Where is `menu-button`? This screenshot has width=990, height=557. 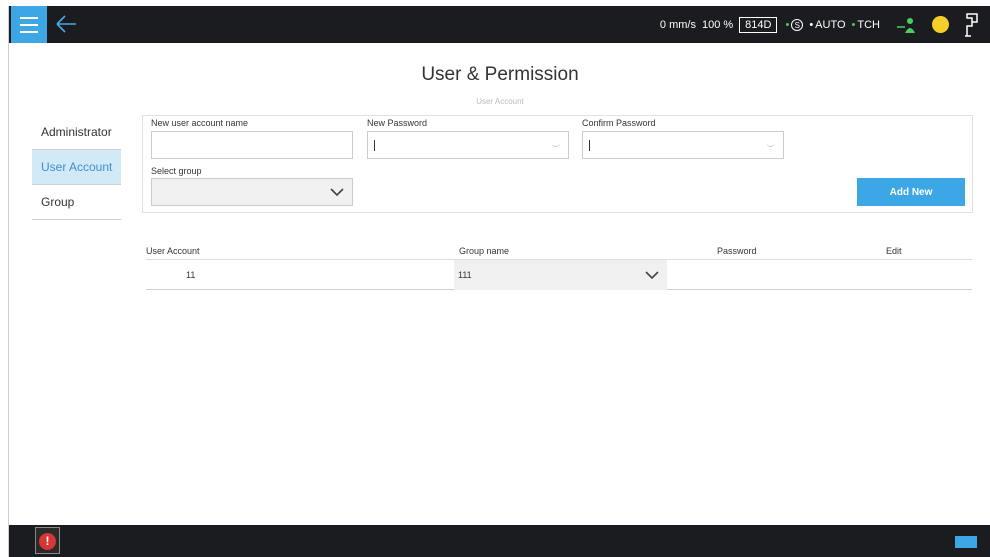 menu-button is located at coordinates (29, 24).